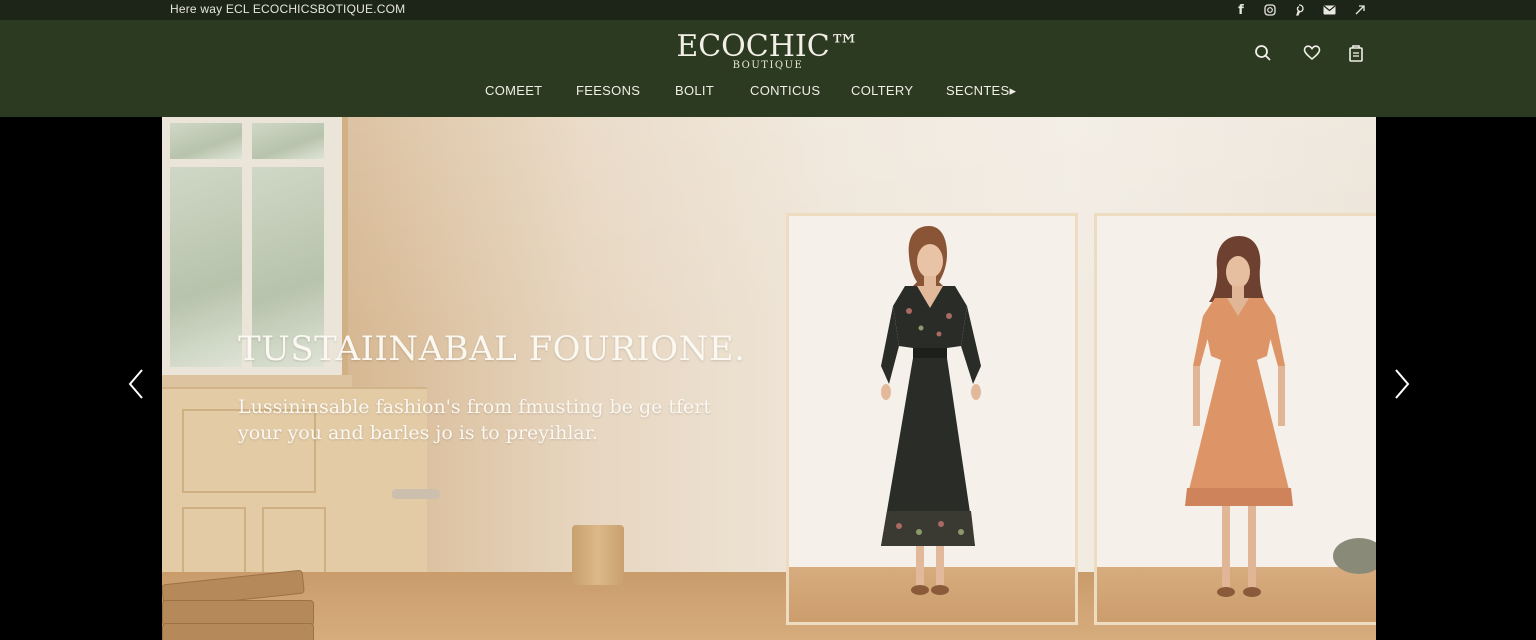 This screenshot has width=1536, height=640. Describe the element at coordinates (1360, 10) in the screenshot. I see `share-icon` at that location.